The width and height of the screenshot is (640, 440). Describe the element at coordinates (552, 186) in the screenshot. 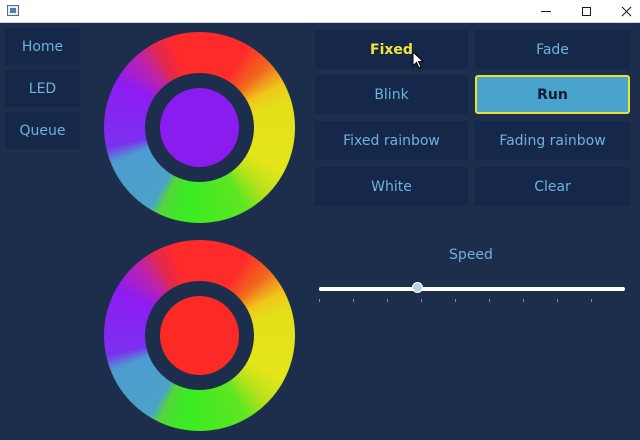

I see `clear-button: Clear` at that location.